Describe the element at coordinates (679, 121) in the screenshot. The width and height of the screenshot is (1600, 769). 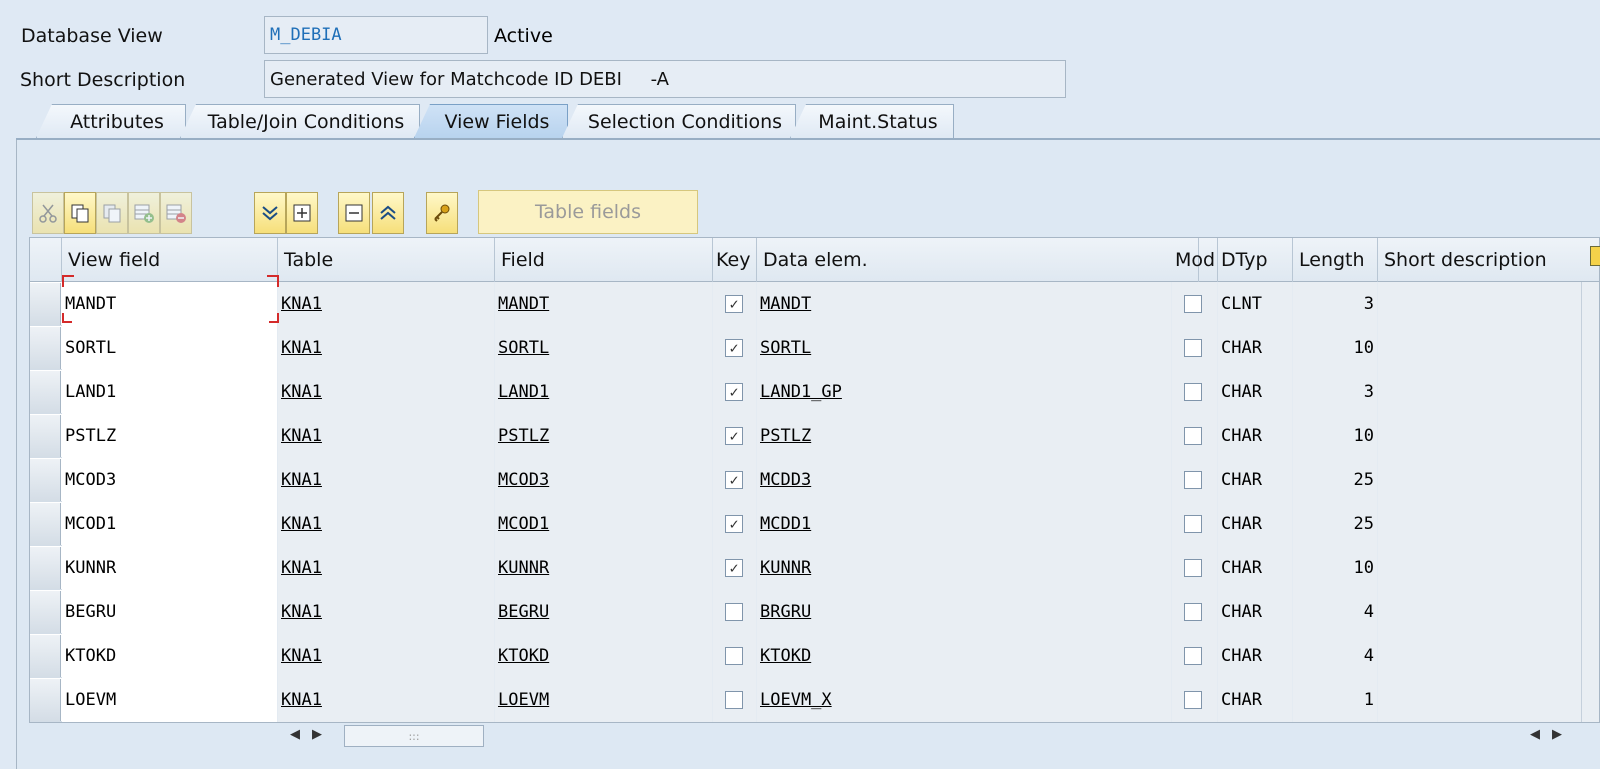
I see `tab-selection-conditions: Selection Conditions` at that location.